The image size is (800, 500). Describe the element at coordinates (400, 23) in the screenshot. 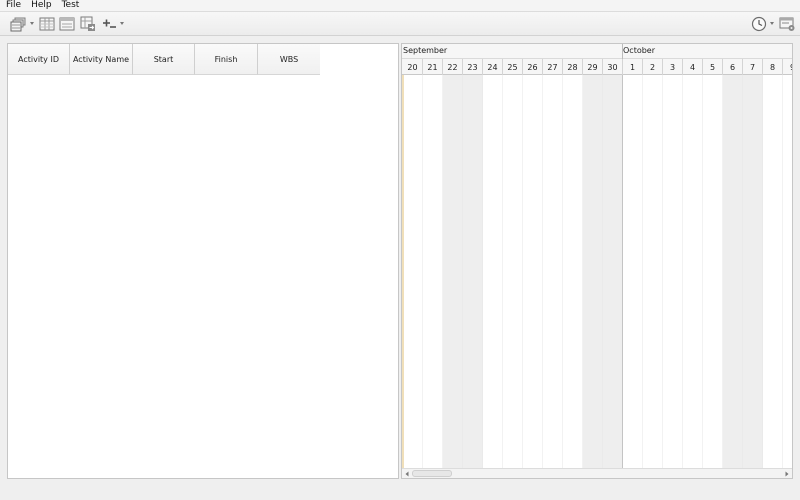

I see `toolbar` at that location.